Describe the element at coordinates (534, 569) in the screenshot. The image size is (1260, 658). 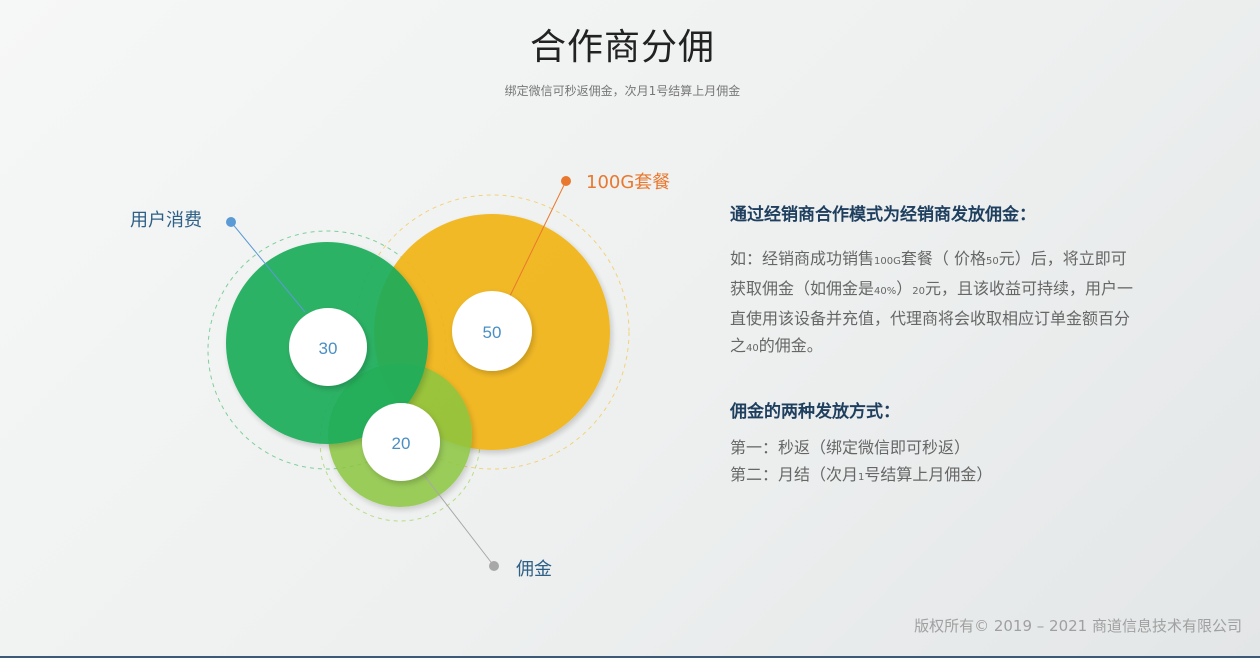
I see `callout-commission: 佣金` at that location.